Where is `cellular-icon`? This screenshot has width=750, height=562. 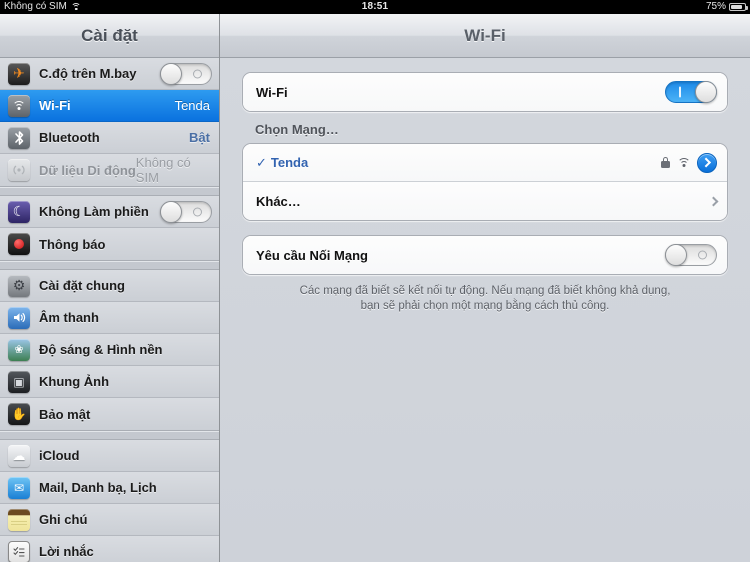
cellular-icon is located at coordinates (19, 170).